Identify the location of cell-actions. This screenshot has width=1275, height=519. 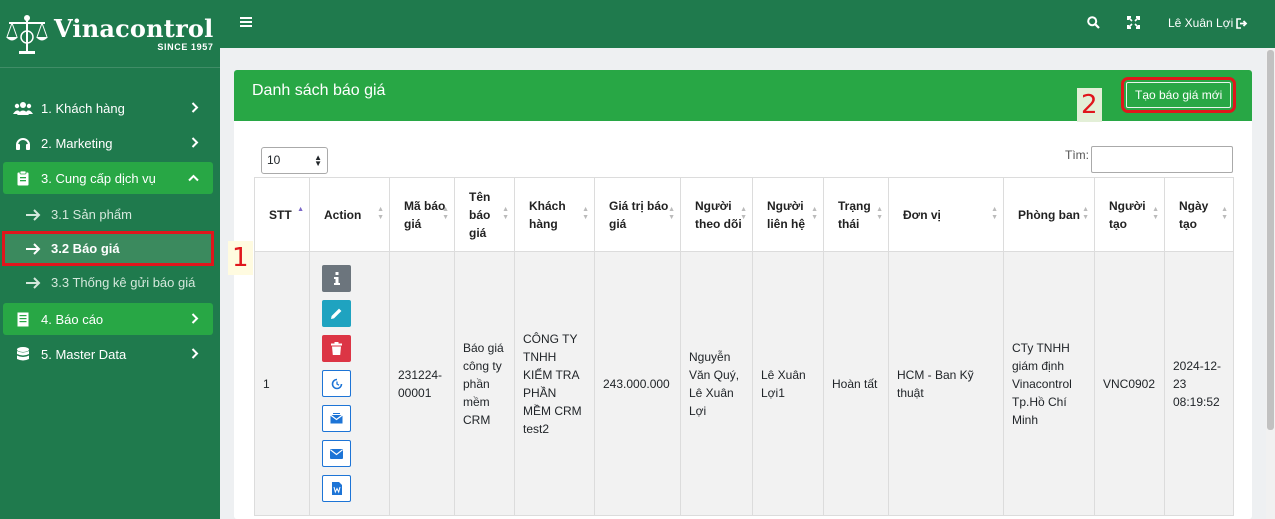
(349, 383).